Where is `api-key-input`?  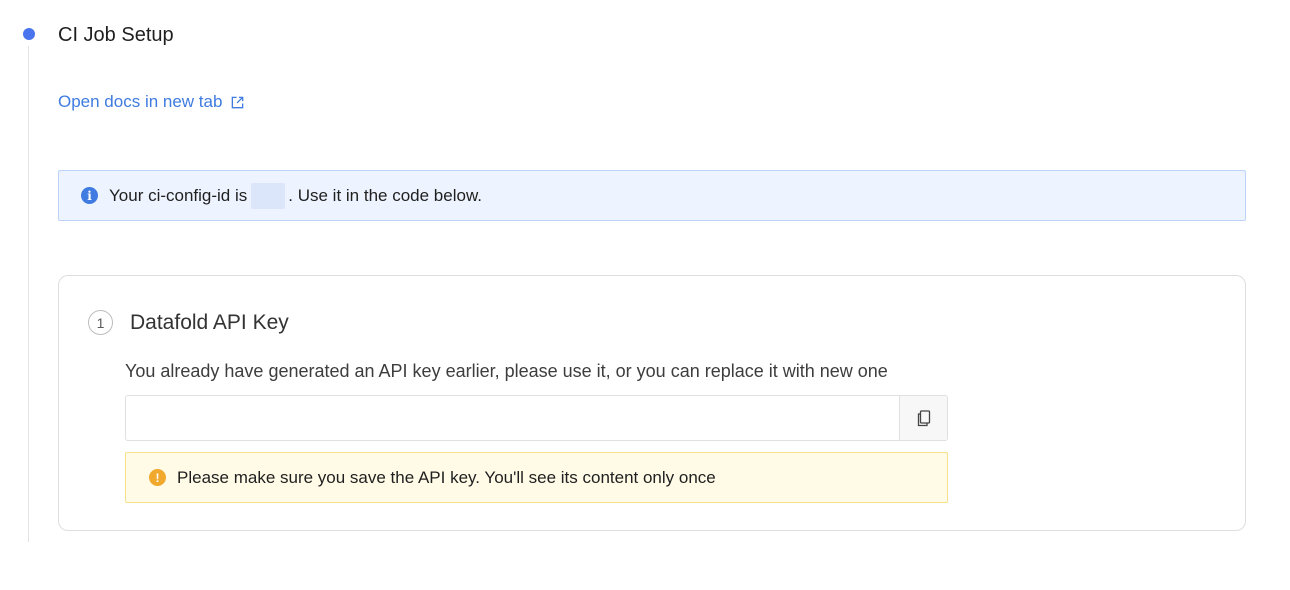 api-key-input is located at coordinates (512, 418).